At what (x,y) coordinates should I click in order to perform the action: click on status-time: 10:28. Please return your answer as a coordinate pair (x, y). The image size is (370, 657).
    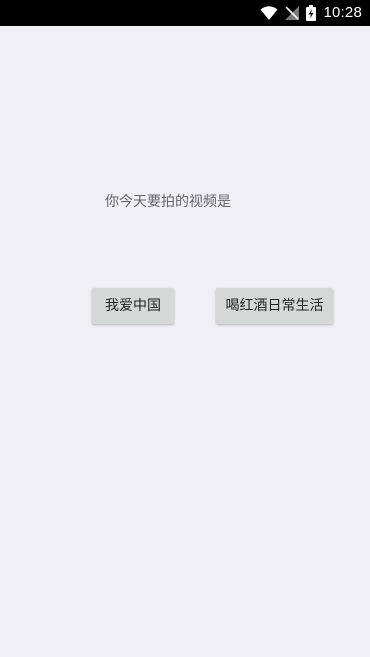
    Looking at the image, I should click on (342, 12).